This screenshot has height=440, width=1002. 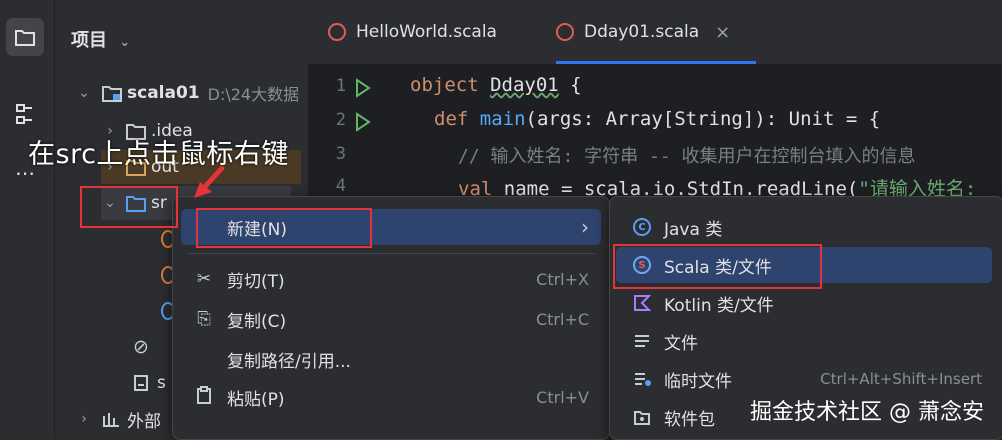 What do you see at coordinates (698, 381) in the screenshot?
I see `menu-item-label: 临时文件` at bounding box center [698, 381].